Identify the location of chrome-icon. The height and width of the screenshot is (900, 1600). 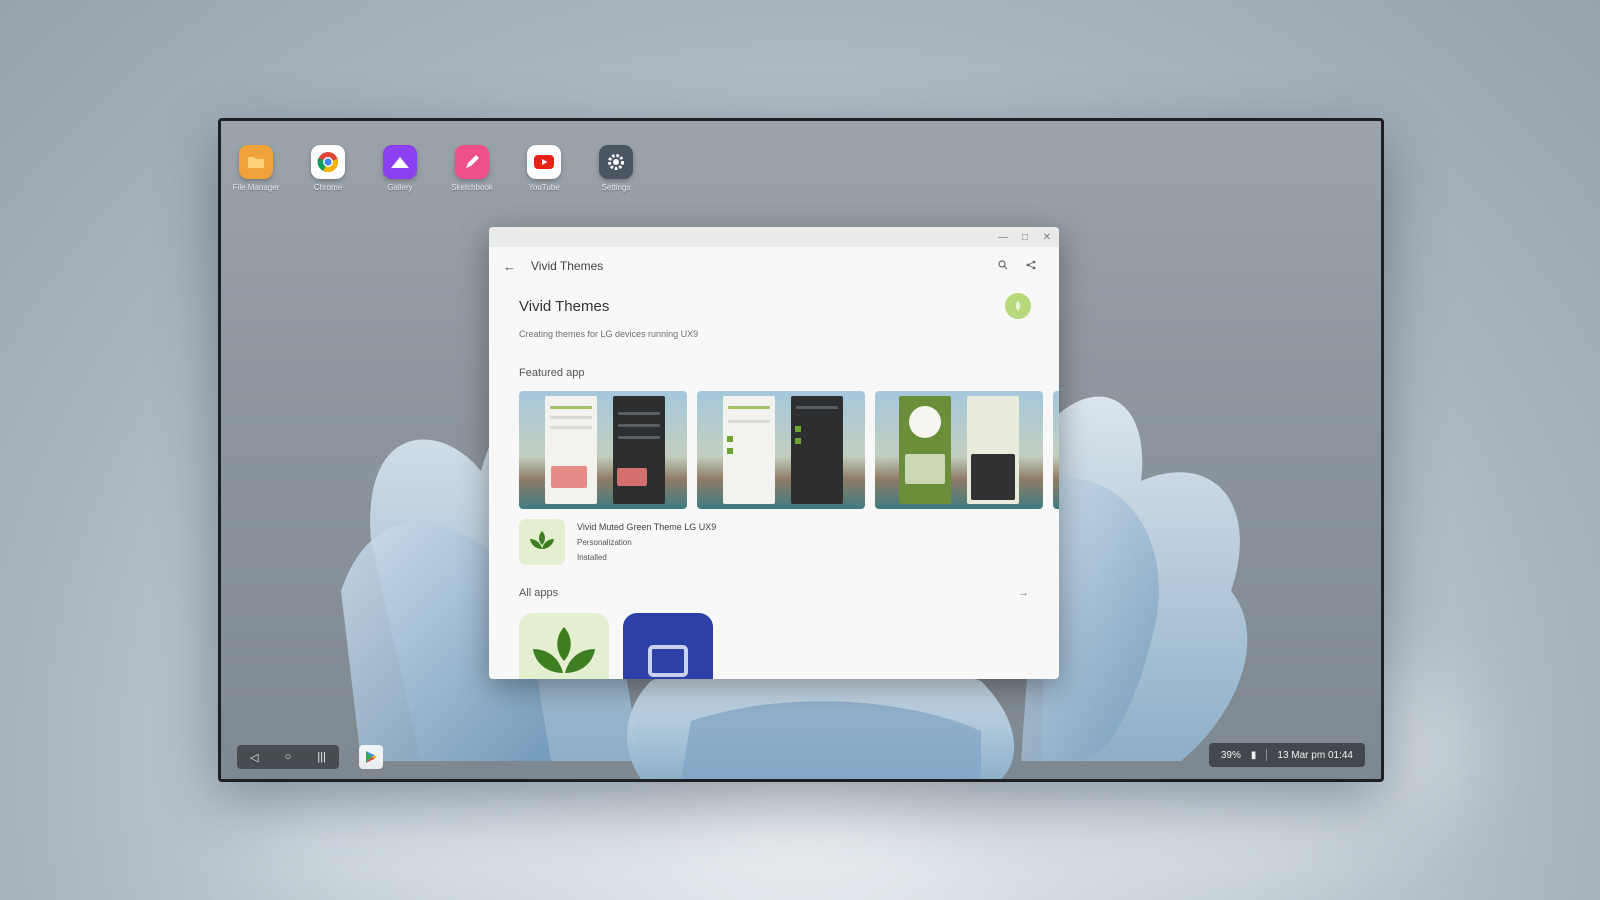
(328, 162).